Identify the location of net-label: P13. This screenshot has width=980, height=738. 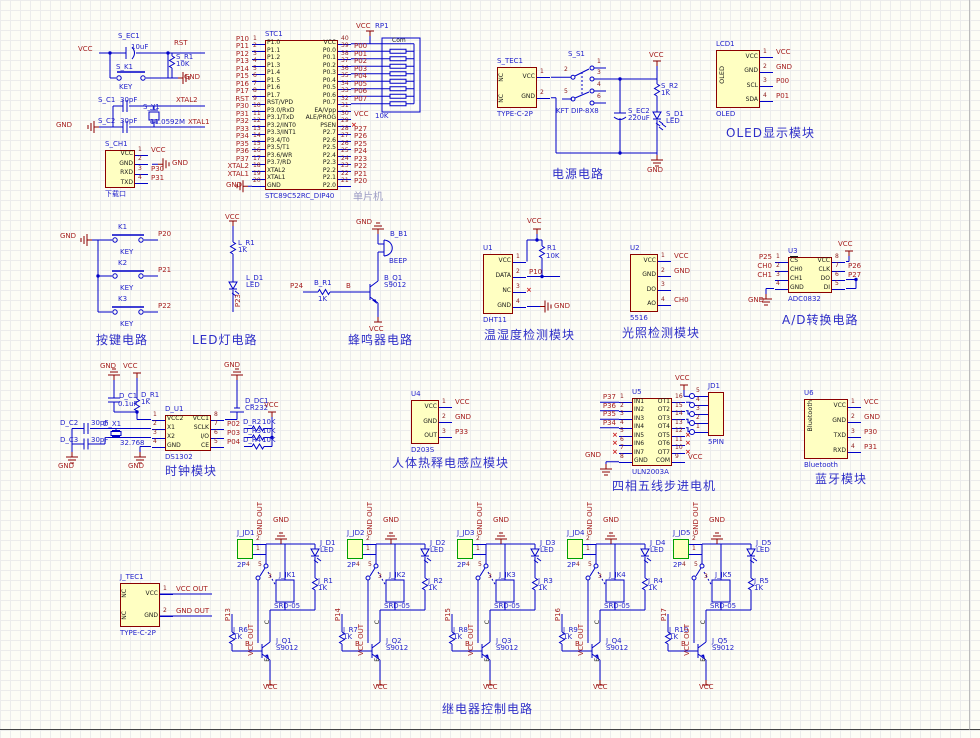
(228, 615).